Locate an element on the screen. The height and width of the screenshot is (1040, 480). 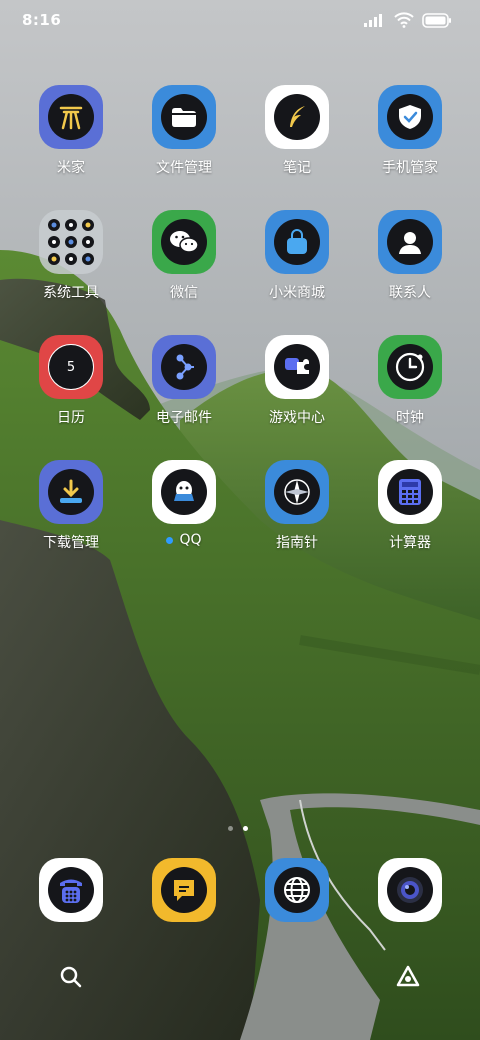
folder-grid-icon is located at coordinates (71, 242).